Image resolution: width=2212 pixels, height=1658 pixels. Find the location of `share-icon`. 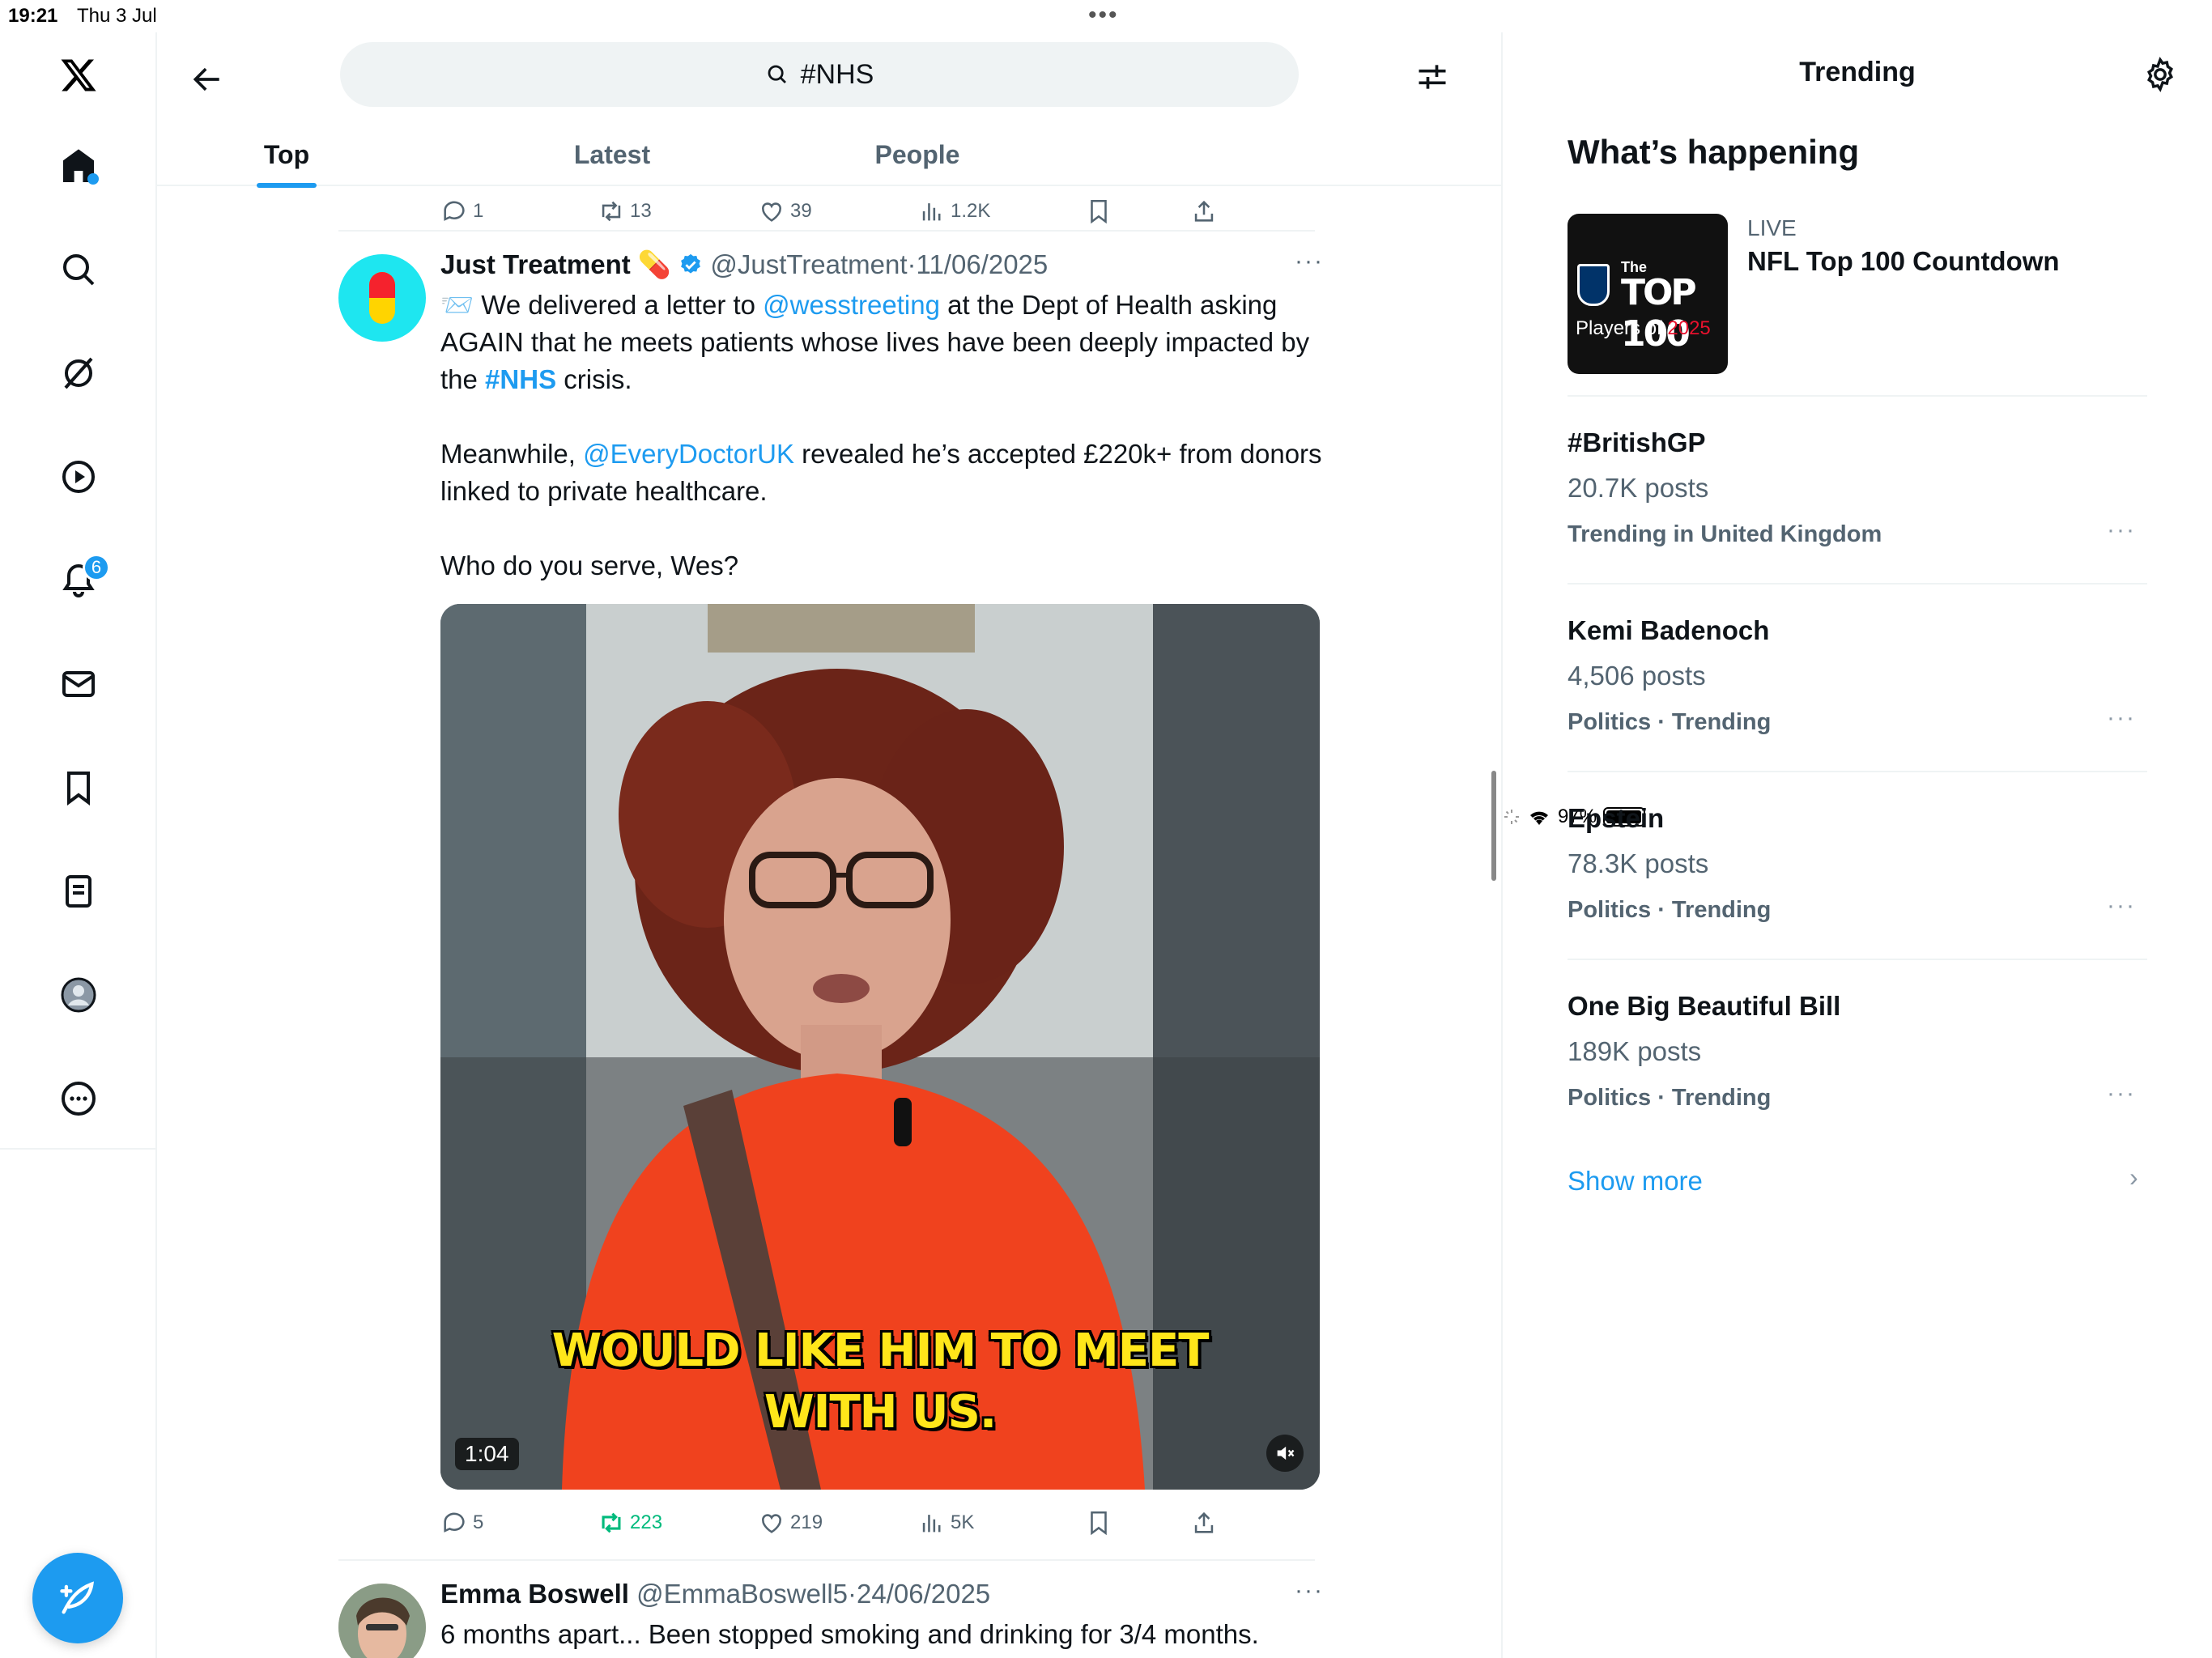

share-icon is located at coordinates (1204, 211).